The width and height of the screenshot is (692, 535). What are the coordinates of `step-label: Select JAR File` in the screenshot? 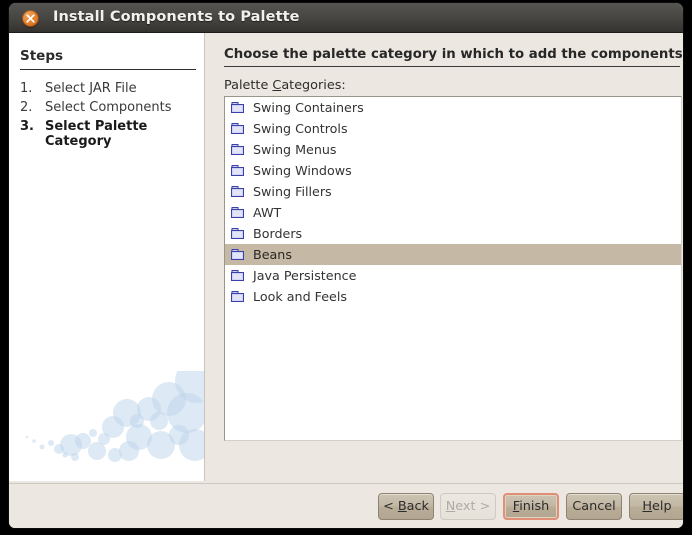 It's located at (91, 88).